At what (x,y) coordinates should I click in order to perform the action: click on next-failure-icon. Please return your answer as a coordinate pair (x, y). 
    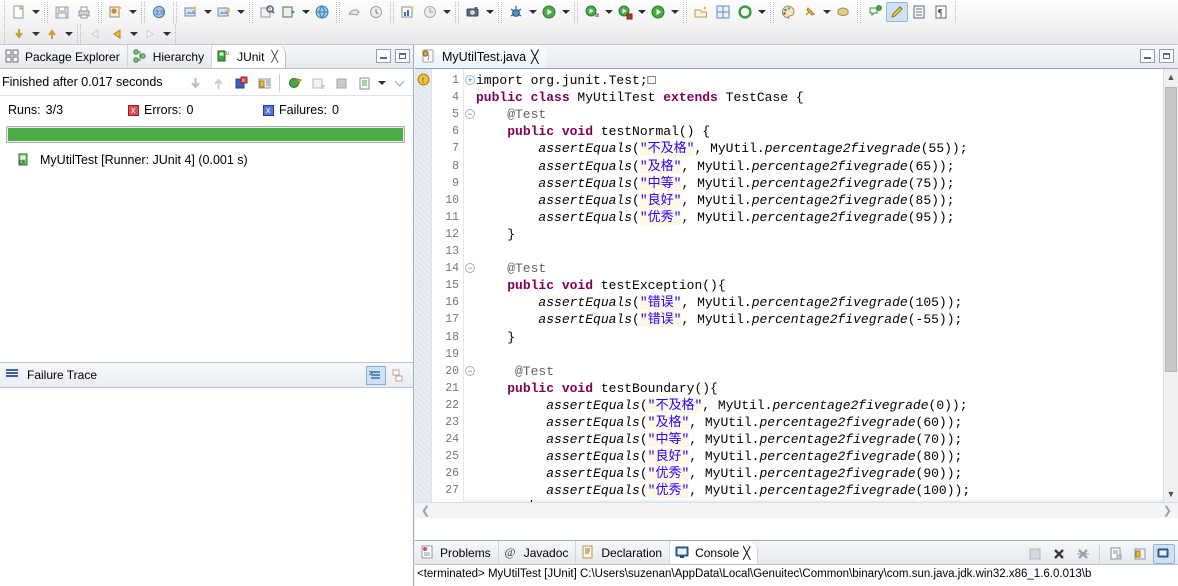
    Looking at the image, I should click on (195, 83).